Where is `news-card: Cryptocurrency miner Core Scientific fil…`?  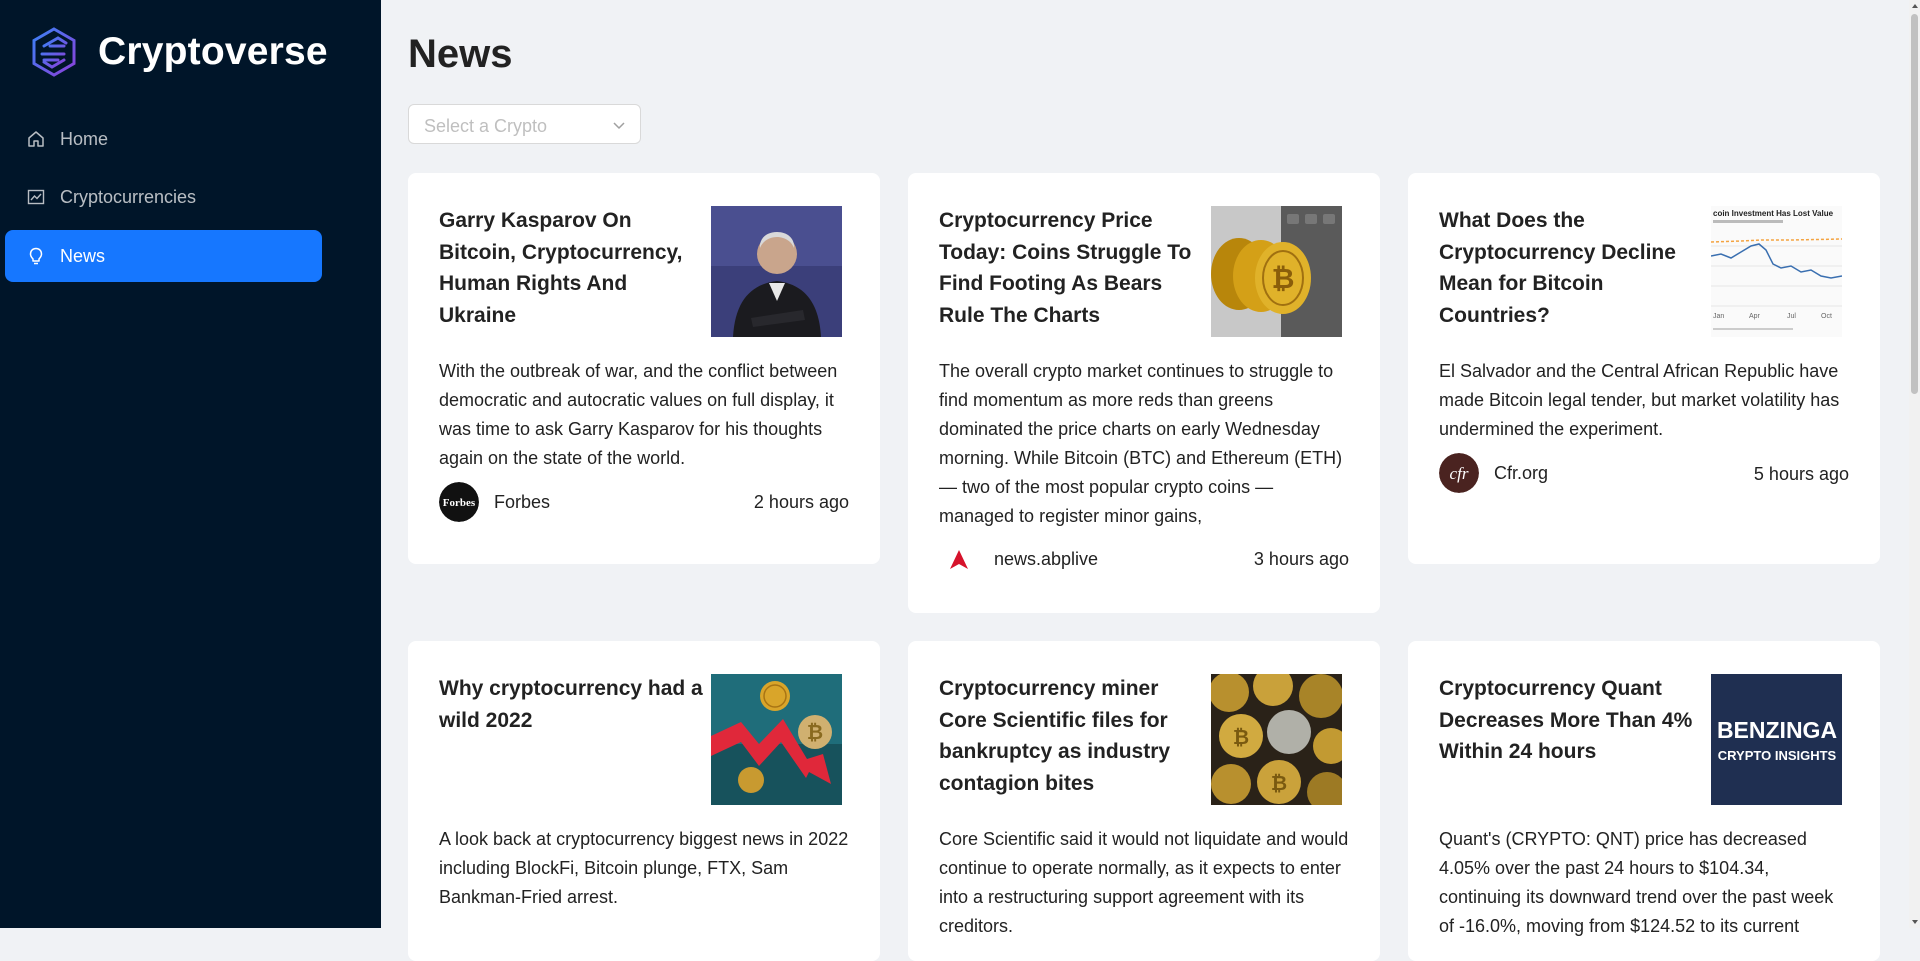 news-card: Cryptocurrency miner Core Scientific fil… is located at coordinates (1144, 801).